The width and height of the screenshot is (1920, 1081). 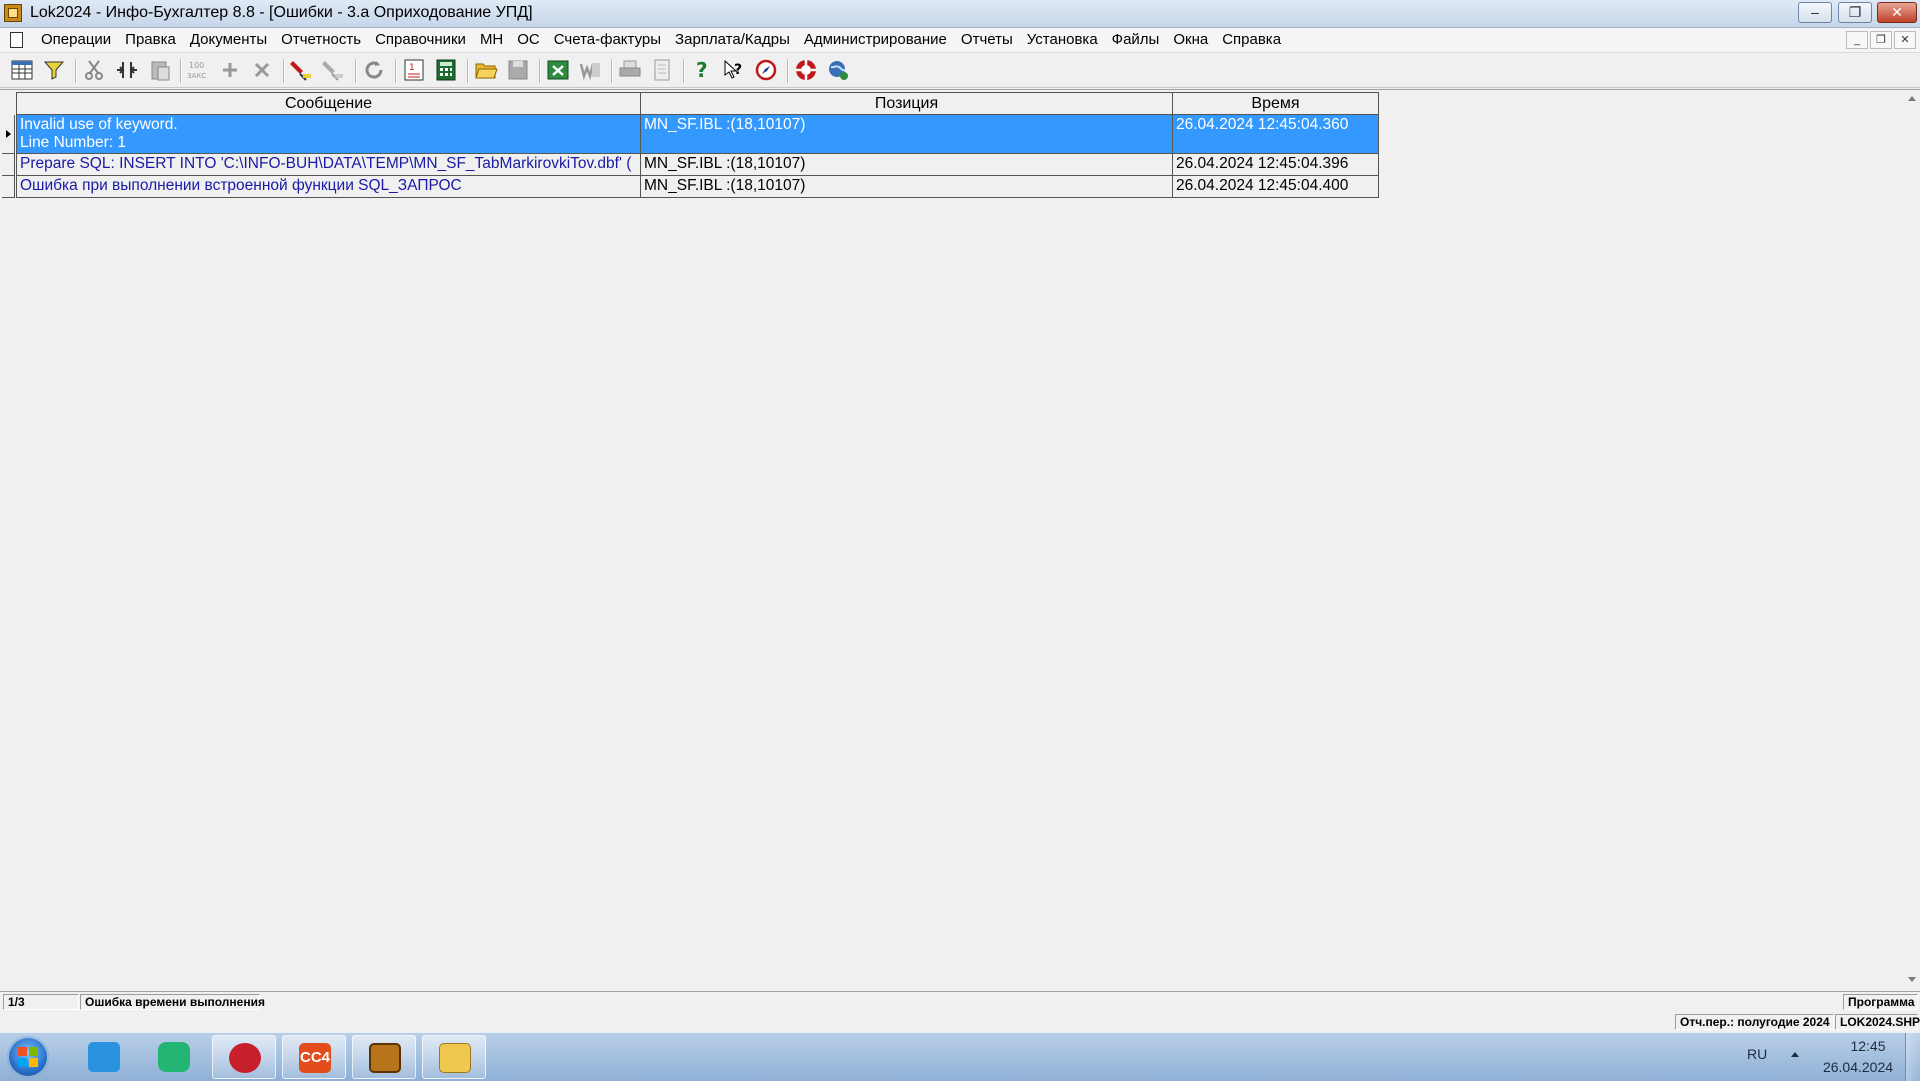 What do you see at coordinates (1190, 40) in the screenshot?
I see `menu-item: Окна` at bounding box center [1190, 40].